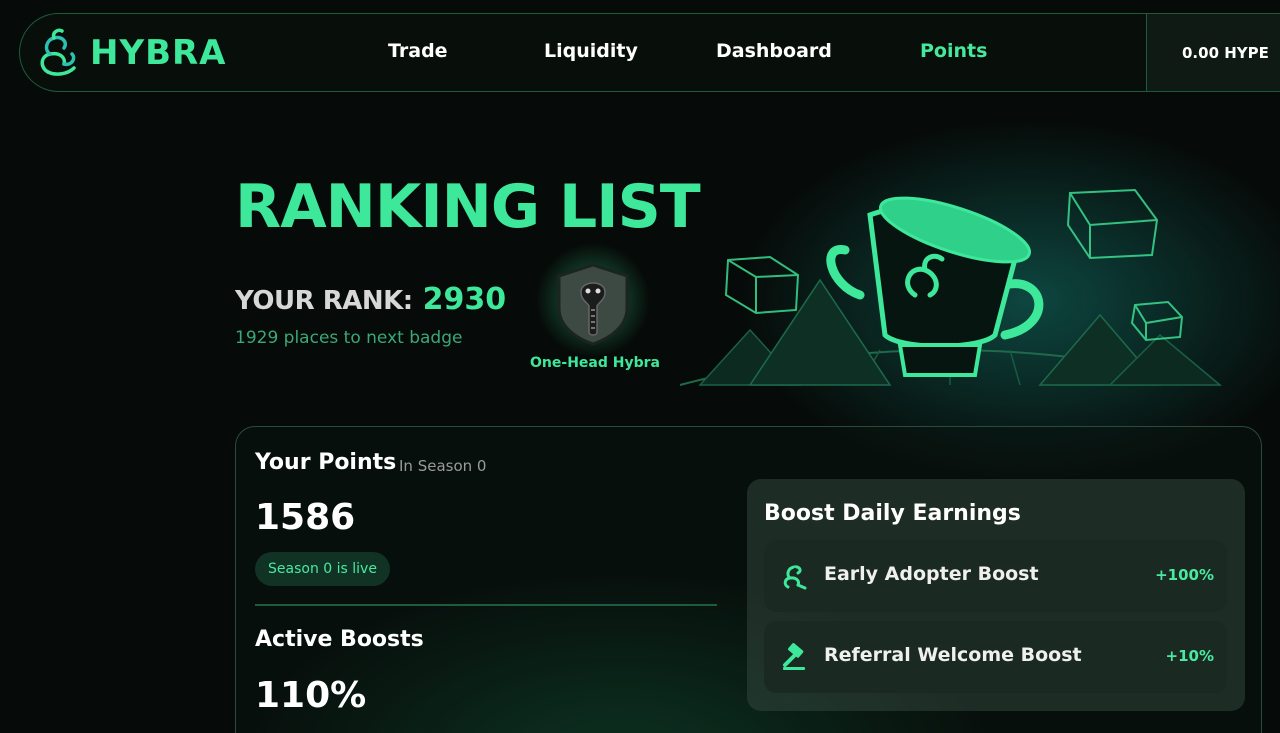  Describe the element at coordinates (595, 363) in the screenshot. I see `badge-name: One-Head Hybra` at that location.